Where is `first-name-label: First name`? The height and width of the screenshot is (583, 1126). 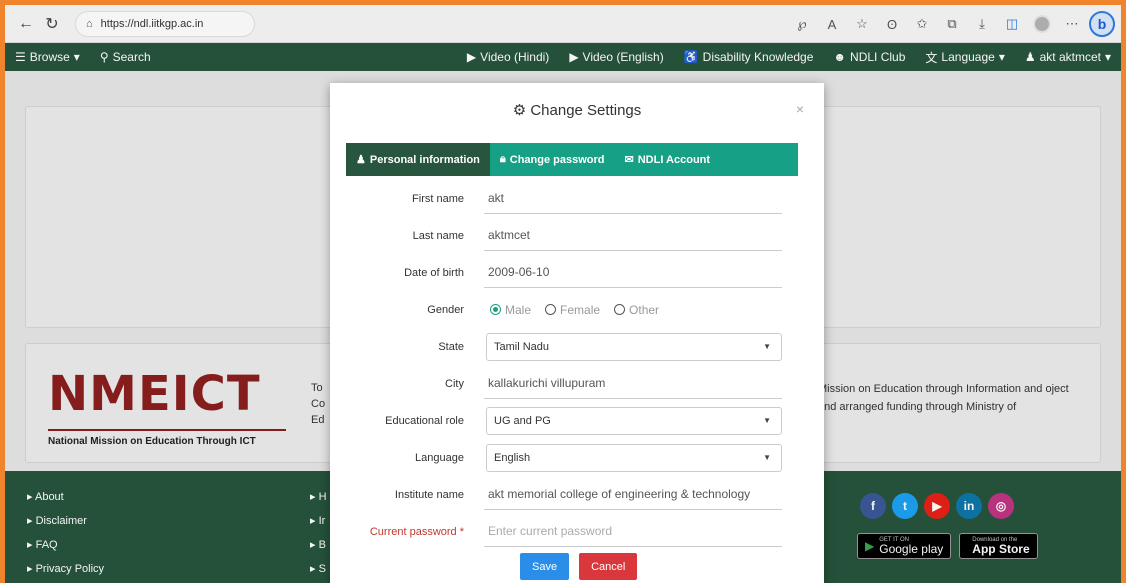 first-name-label: First name is located at coordinates (438, 198).